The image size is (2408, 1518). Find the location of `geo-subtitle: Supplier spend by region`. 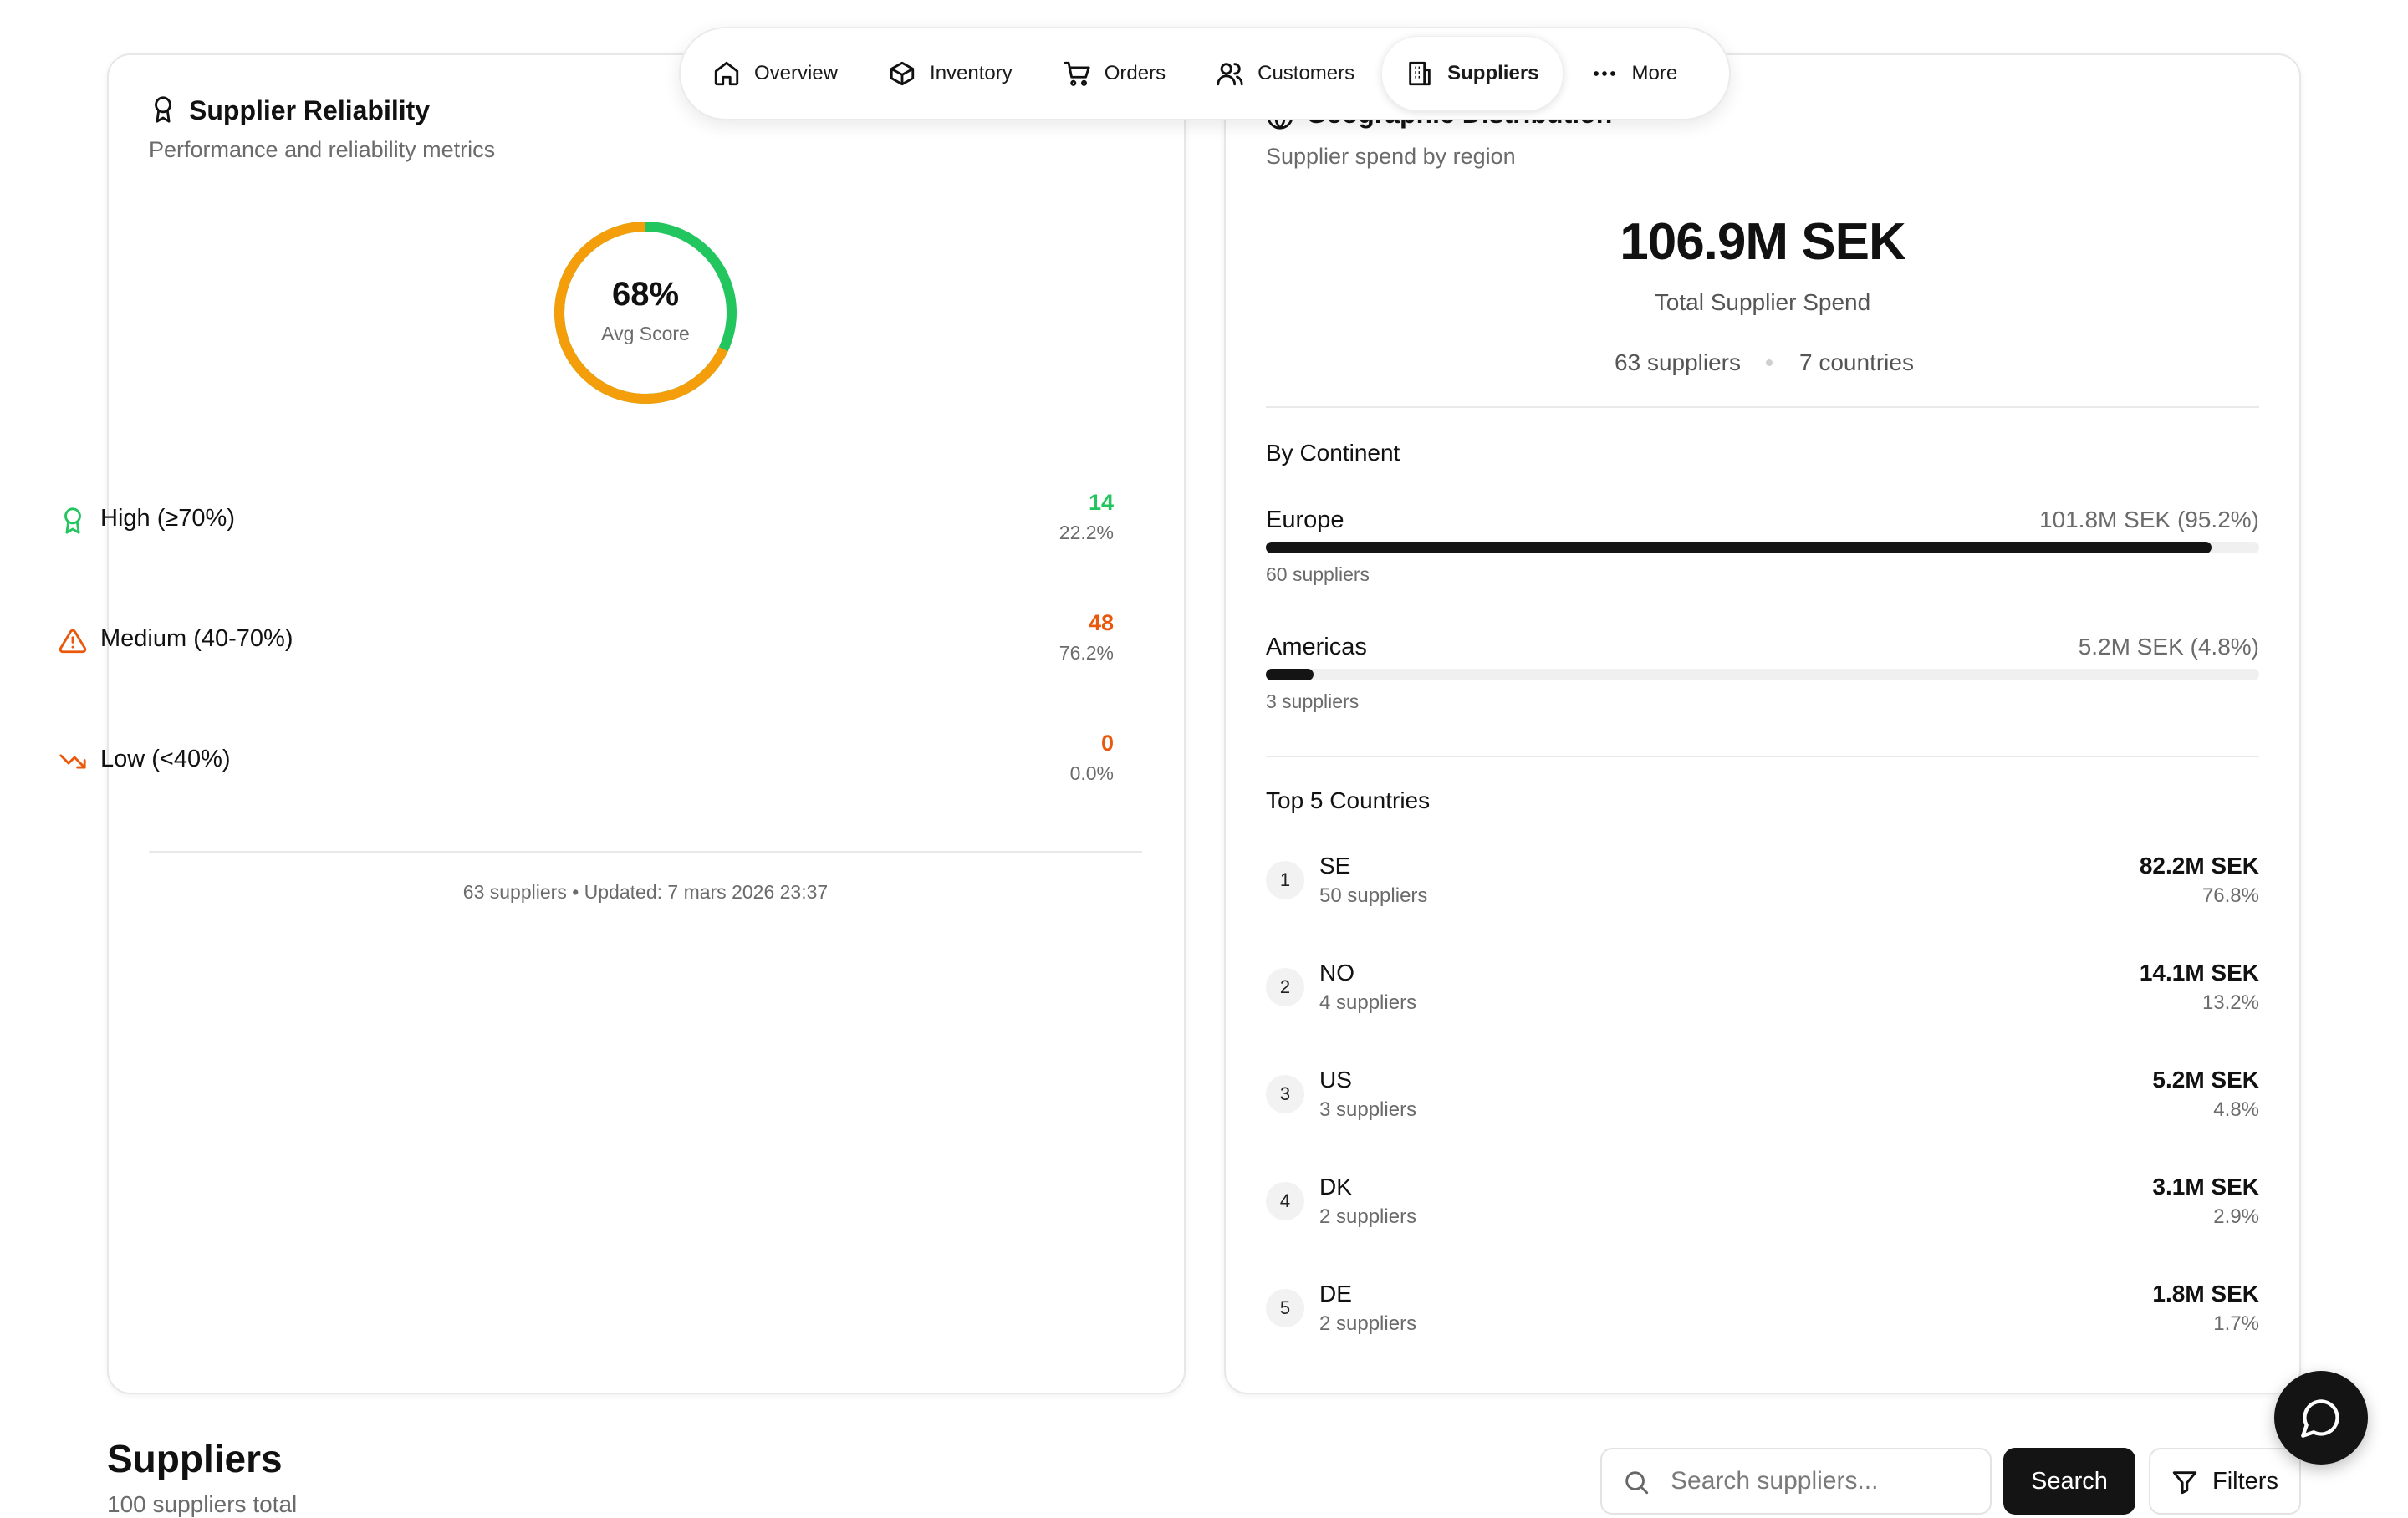

geo-subtitle: Supplier spend by region is located at coordinates (1391, 156).